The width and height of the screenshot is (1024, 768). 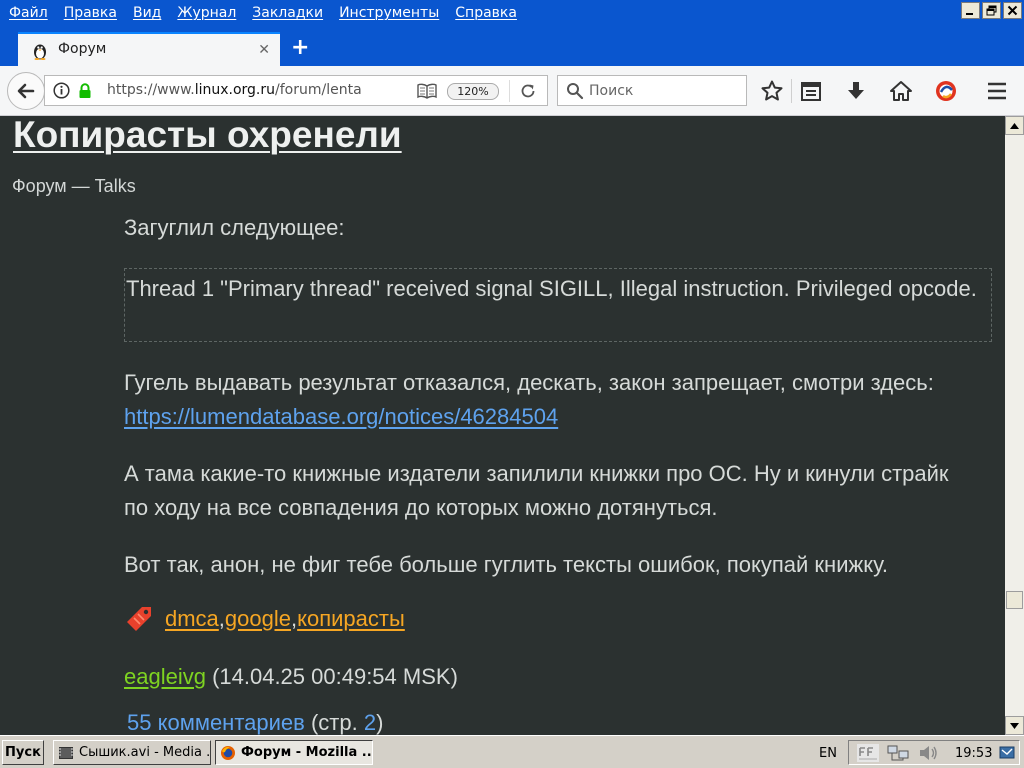 I want to click on back-button, so click(x=26, y=91).